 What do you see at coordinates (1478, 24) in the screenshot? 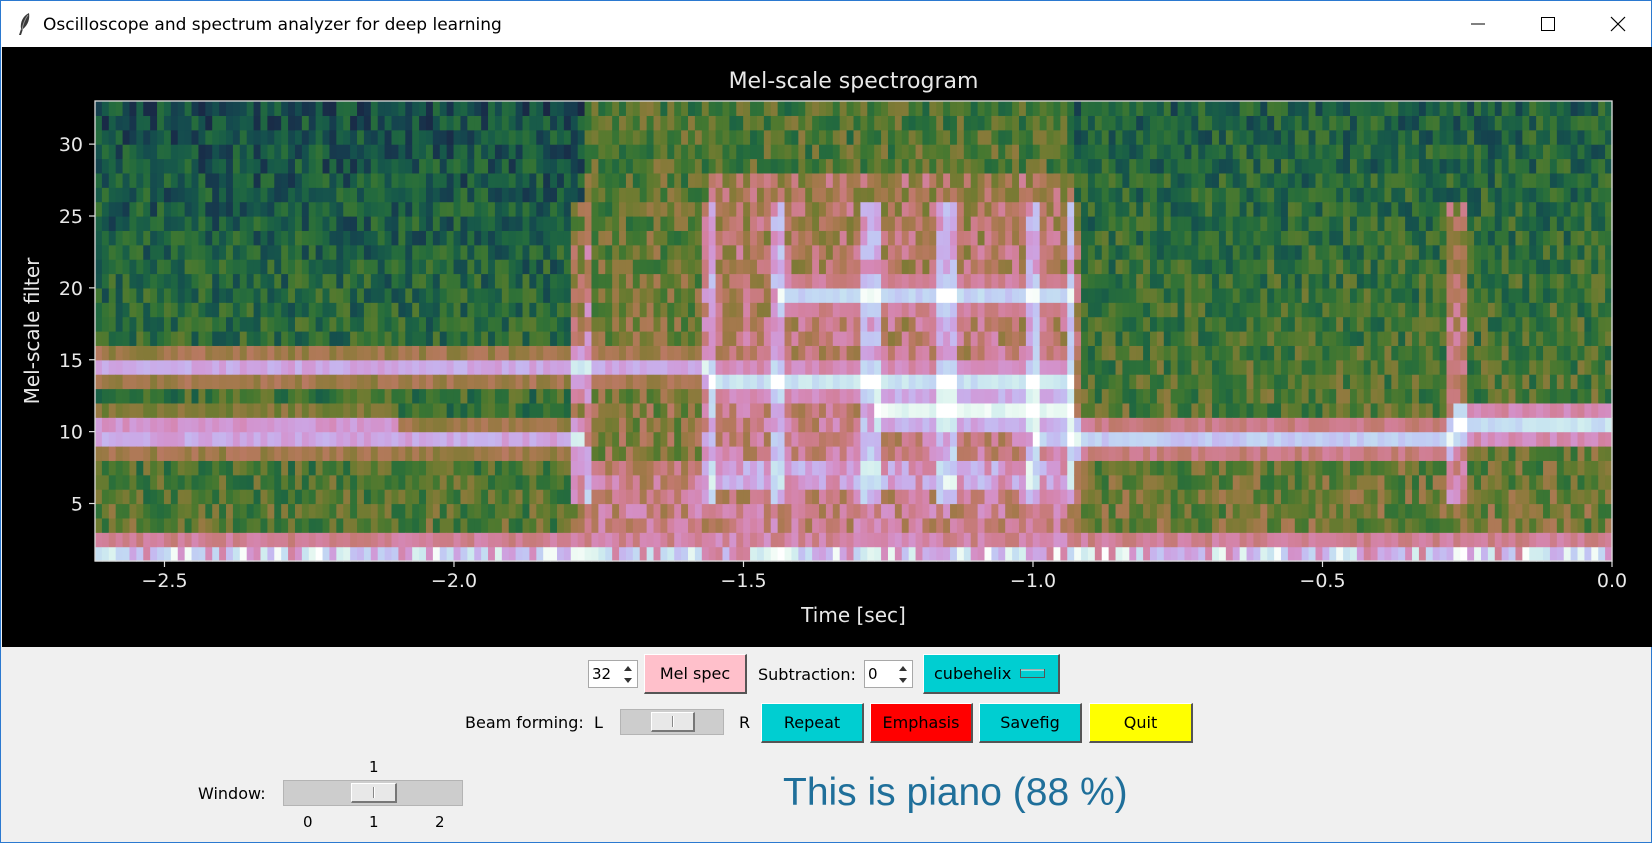
I see `minimize-button` at bounding box center [1478, 24].